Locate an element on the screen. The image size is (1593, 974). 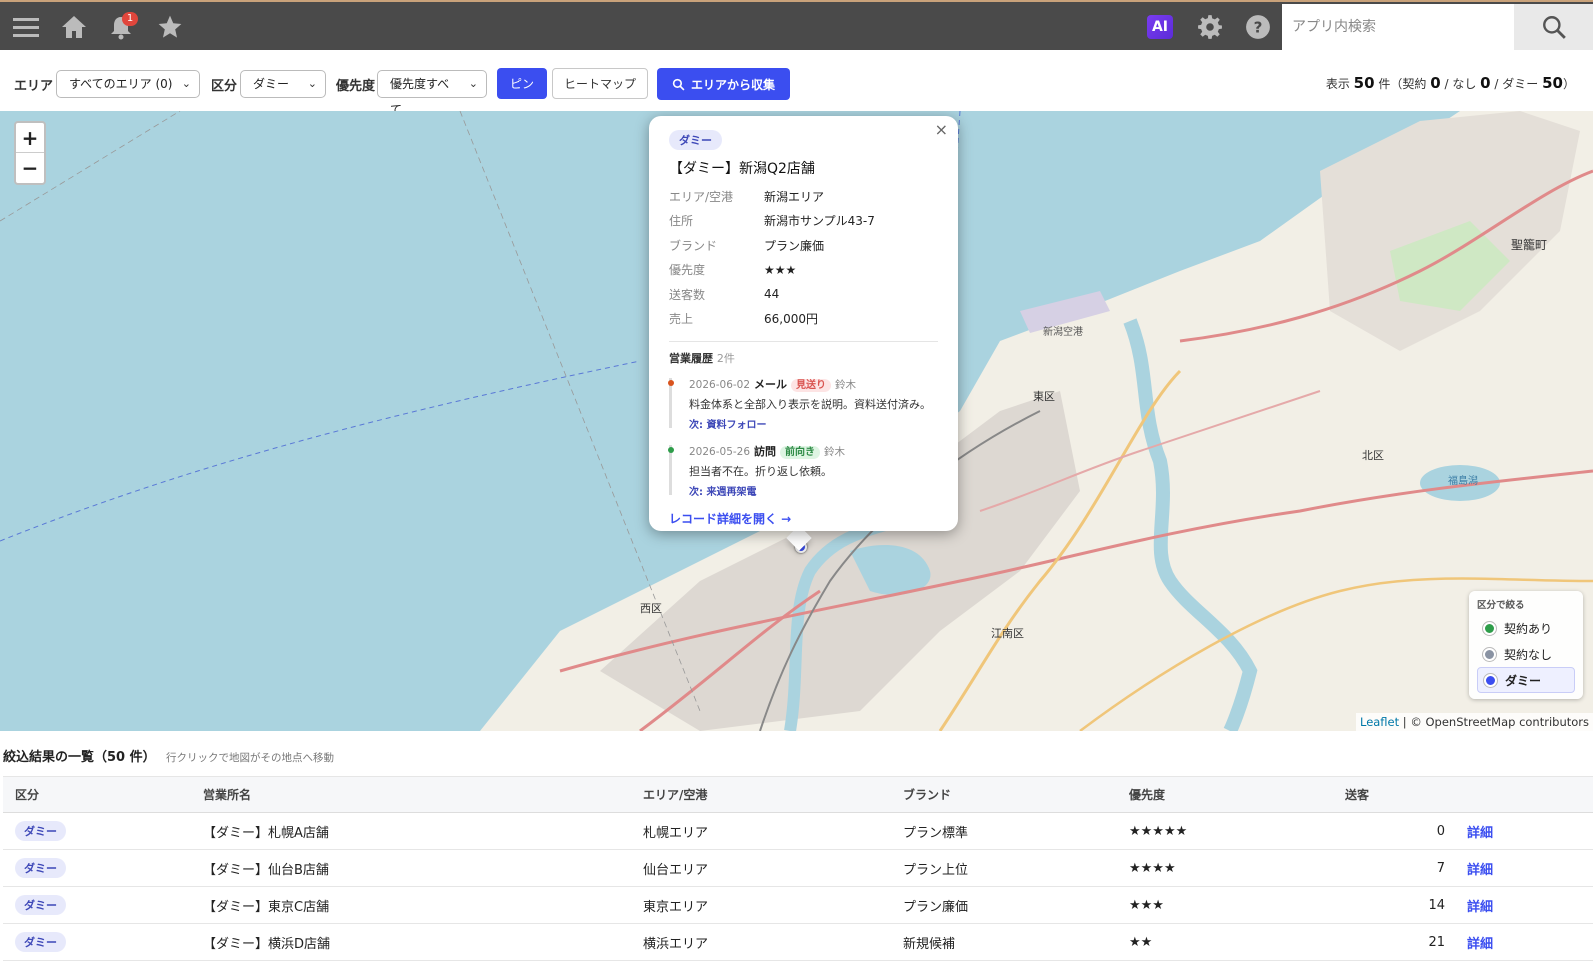
category-filter-label: 区分 is located at coordinates (224, 86).